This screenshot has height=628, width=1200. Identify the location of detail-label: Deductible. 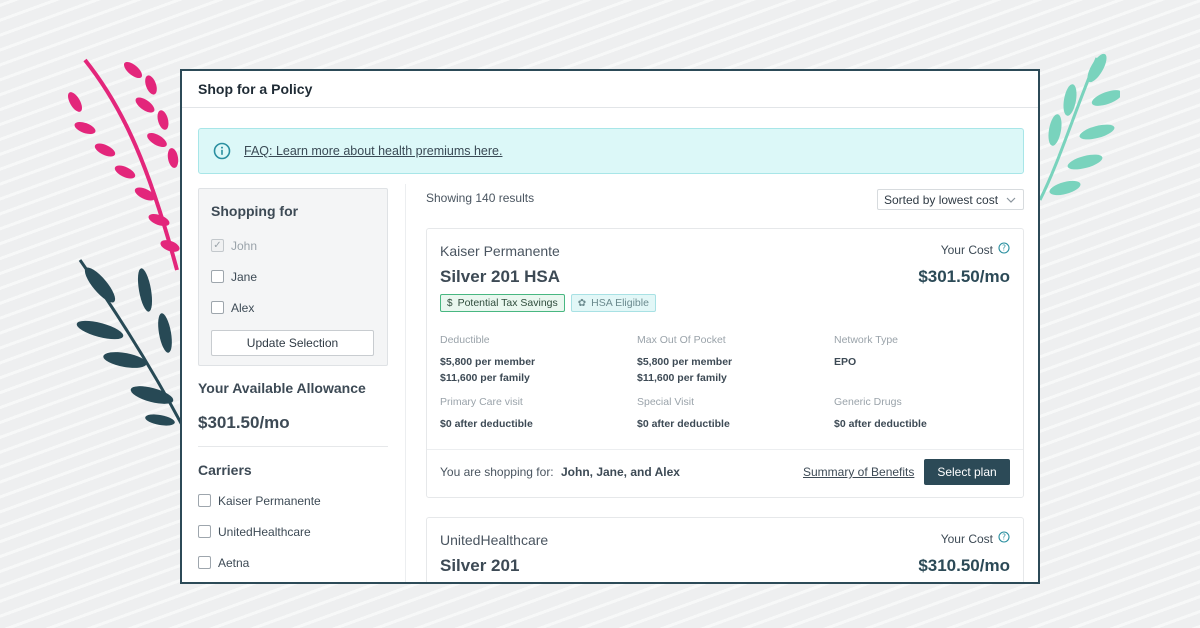
(465, 340).